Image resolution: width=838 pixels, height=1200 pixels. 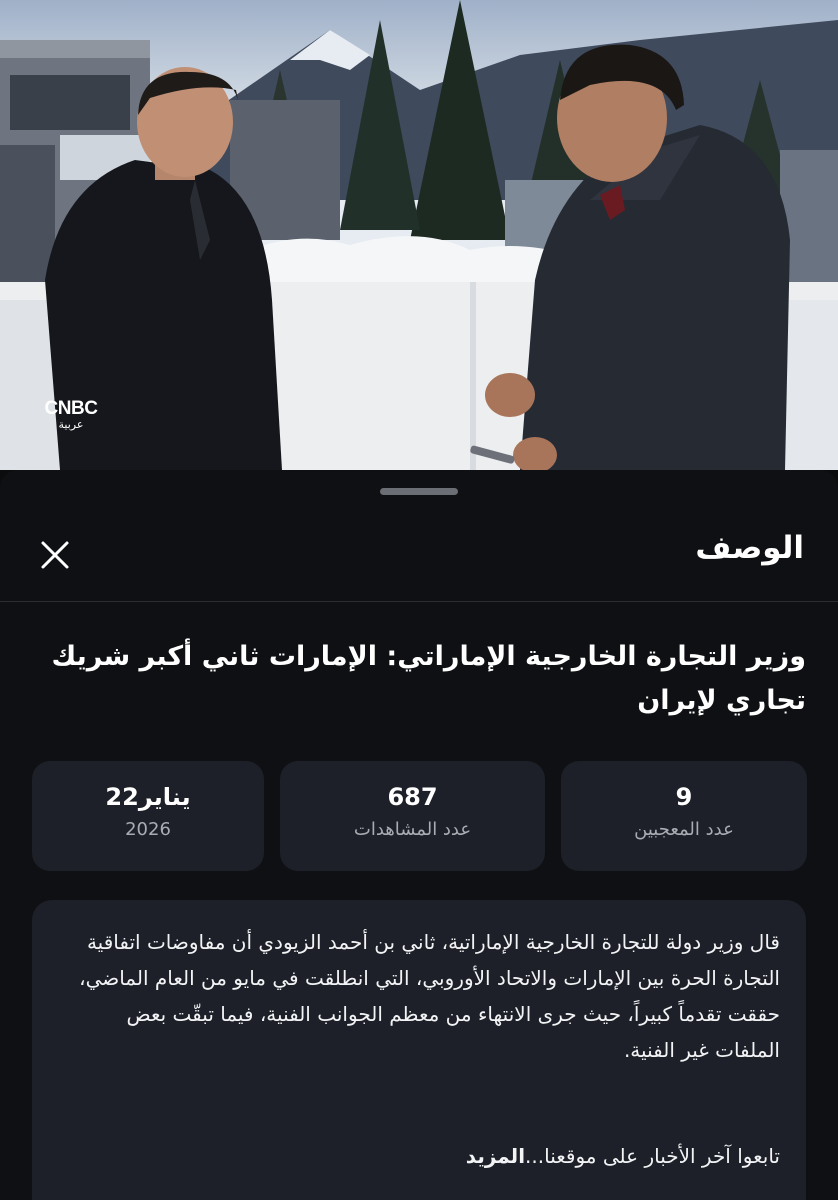 I want to click on cnbc-logo-text: CNBC, so click(x=71, y=408).